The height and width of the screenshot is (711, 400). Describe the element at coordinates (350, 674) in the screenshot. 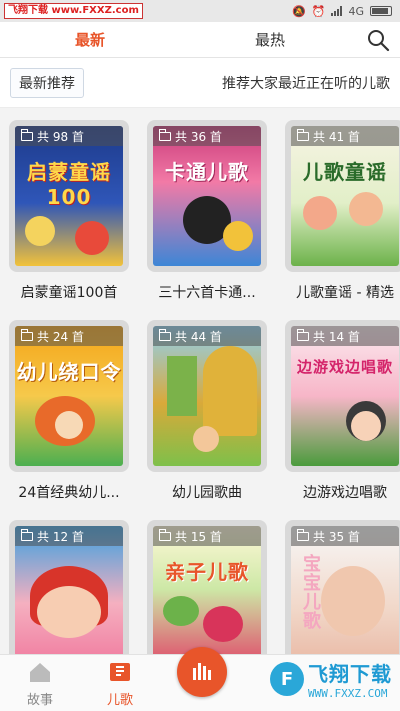

I see `watermark-main: 飞翔下载` at that location.